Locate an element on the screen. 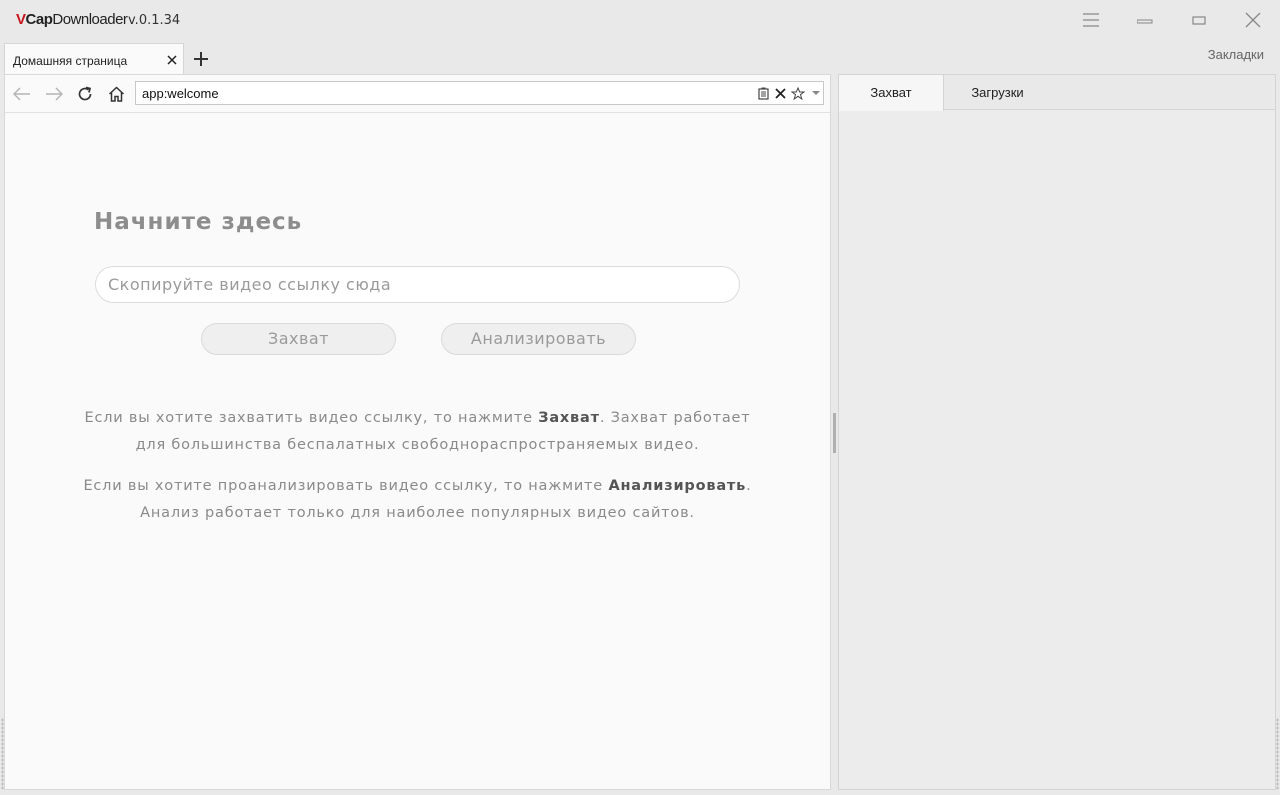 Image resolution: width=1280 pixels, height=795 pixels. address-bar is located at coordinates (479, 93).